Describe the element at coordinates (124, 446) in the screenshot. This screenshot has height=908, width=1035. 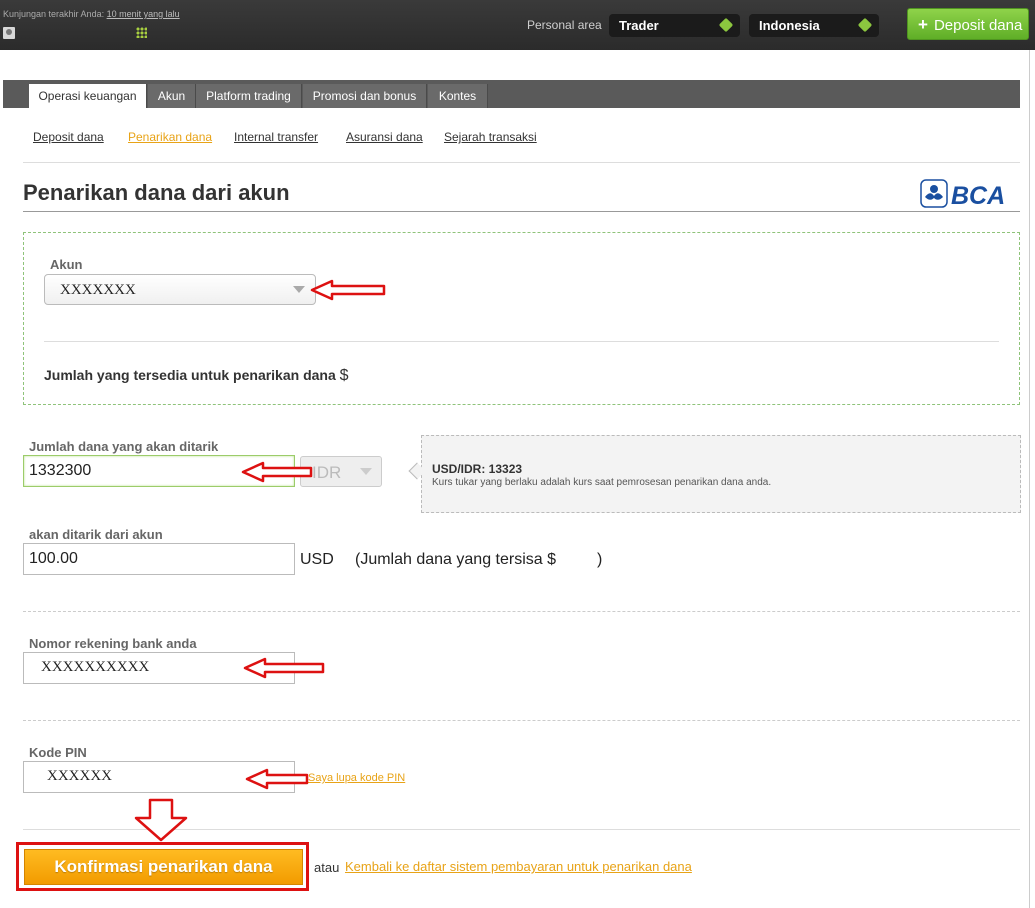
I see `amount-label: Jumlah dana yang akan ditarik` at that location.